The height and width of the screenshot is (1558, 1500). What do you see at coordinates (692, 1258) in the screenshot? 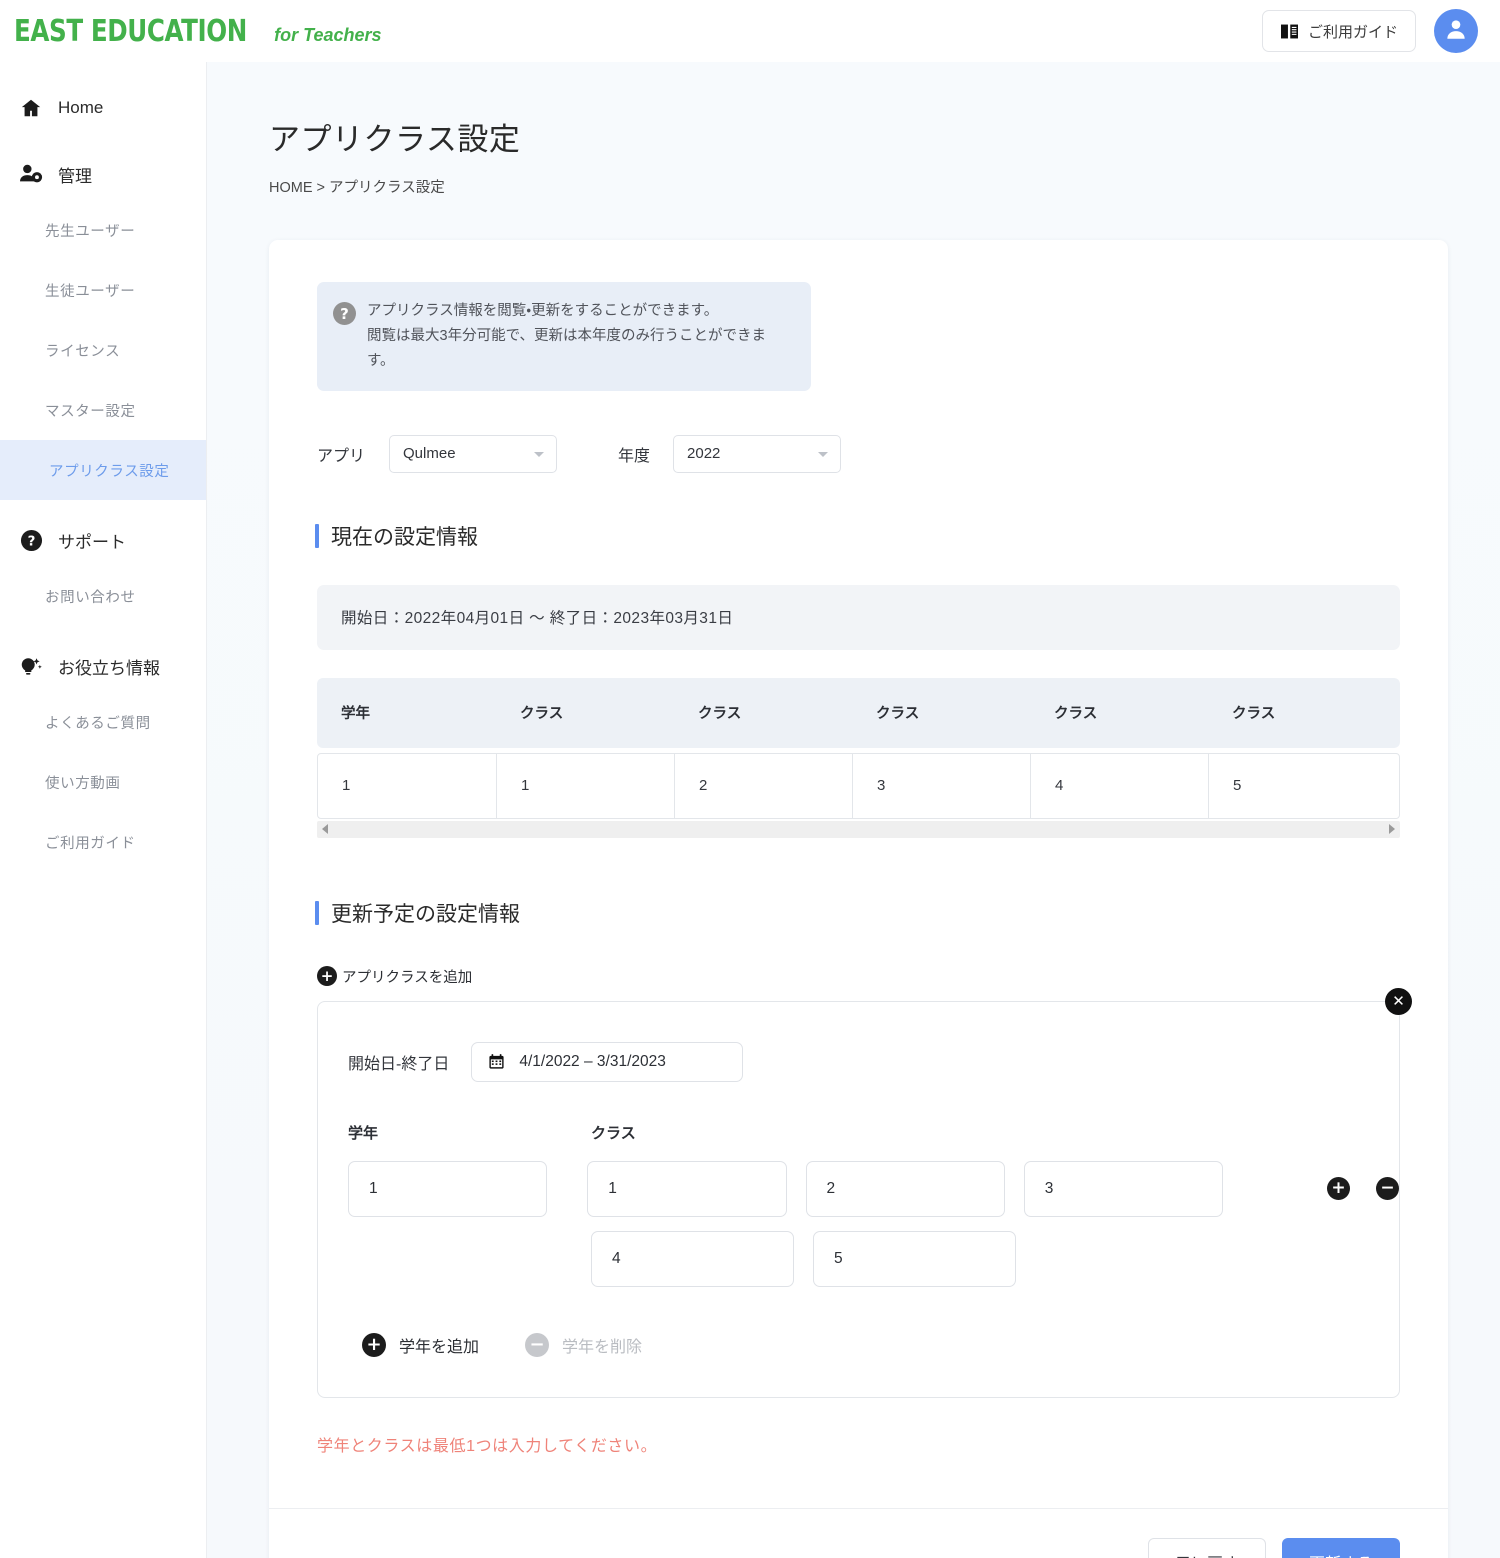
I see `class-input: 4` at bounding box center [692, 1258].